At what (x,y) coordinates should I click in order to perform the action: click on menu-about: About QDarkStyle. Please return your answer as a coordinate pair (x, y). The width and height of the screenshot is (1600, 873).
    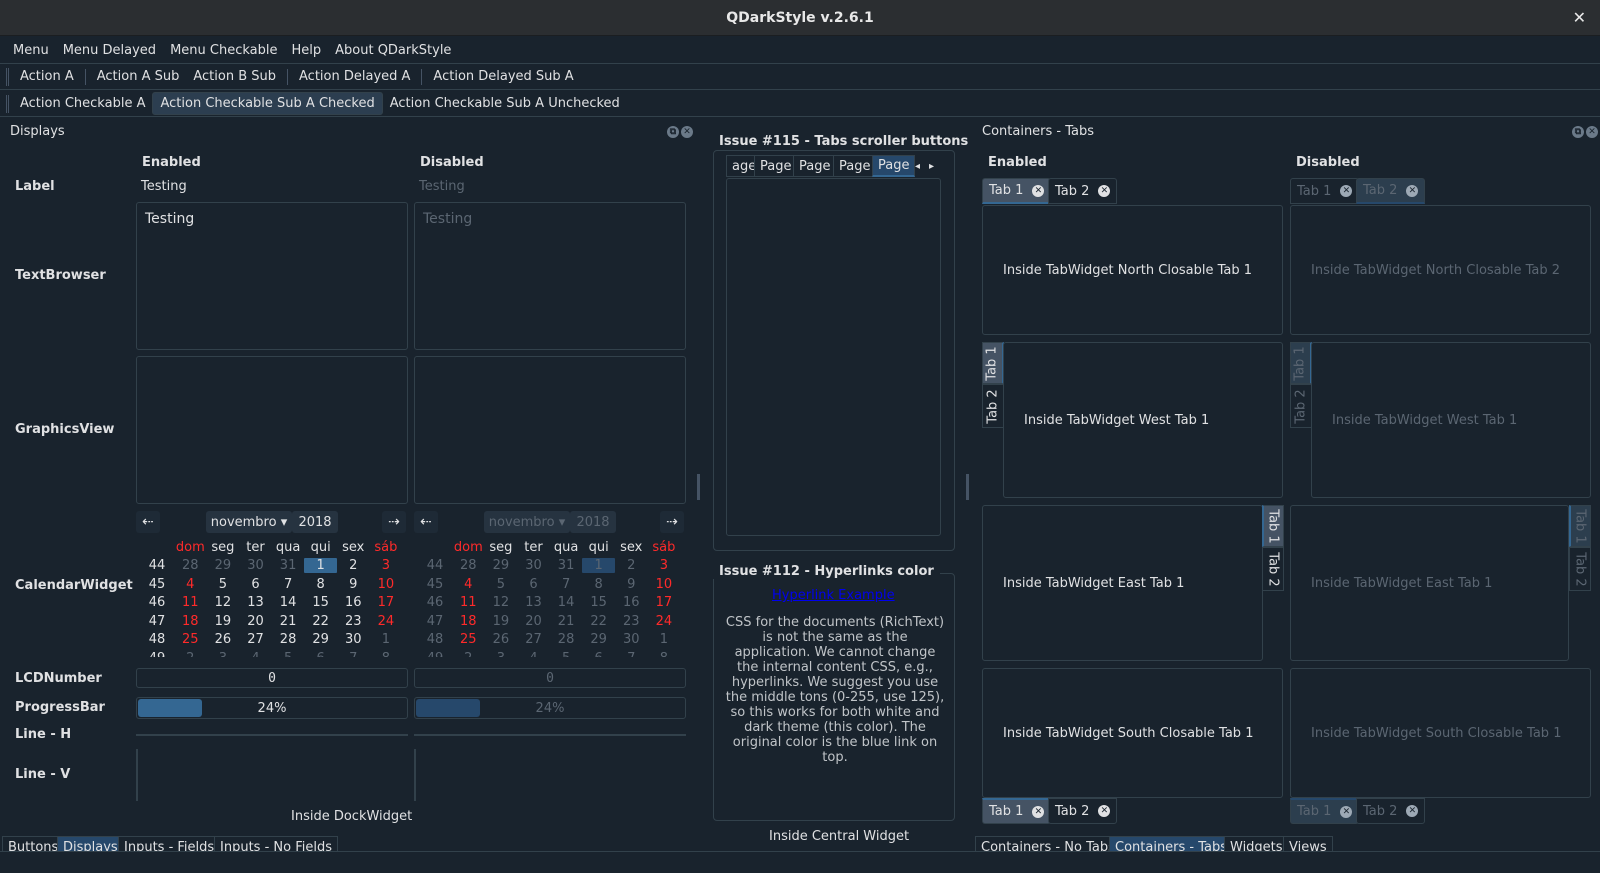
    Looking at the image, I should click on (393, 50).